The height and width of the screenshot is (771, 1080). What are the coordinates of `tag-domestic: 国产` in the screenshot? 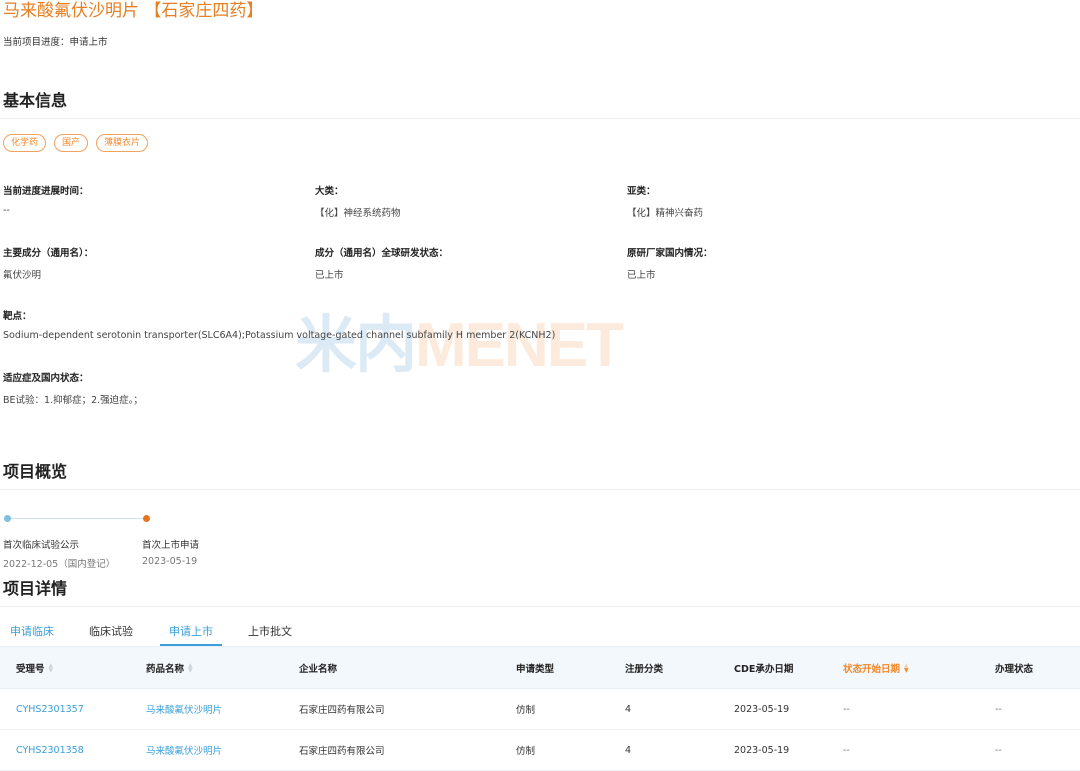 It's located at (71, 143).